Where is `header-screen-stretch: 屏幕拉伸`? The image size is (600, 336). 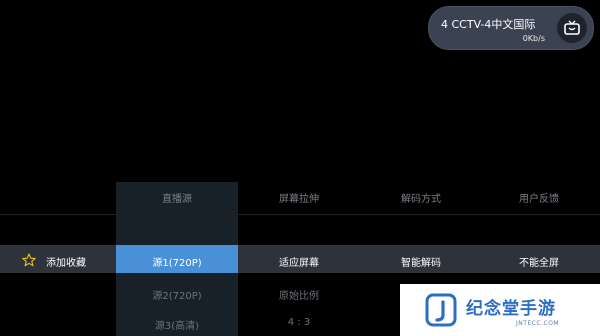 header-screen-stretch: 屏幕拉伸 is located at coordinates (299, 197).